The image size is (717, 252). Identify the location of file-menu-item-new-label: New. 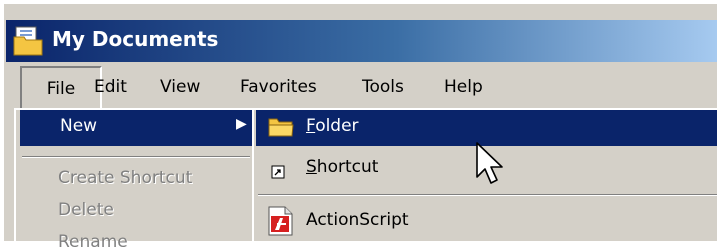
(79, 126).